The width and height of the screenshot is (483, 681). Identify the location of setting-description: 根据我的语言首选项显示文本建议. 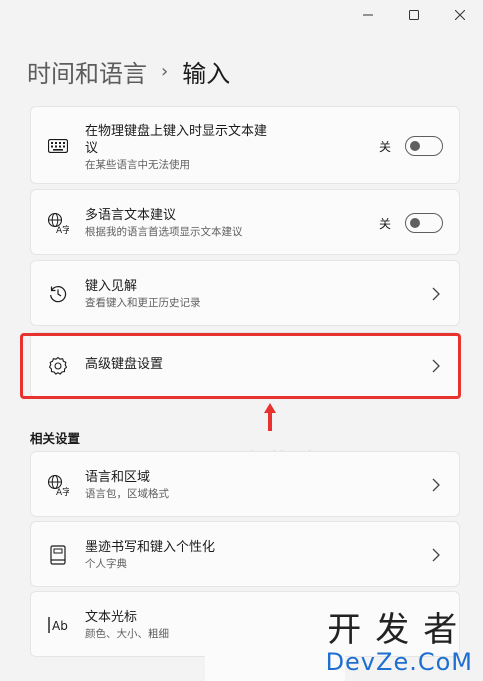
(164, 232).